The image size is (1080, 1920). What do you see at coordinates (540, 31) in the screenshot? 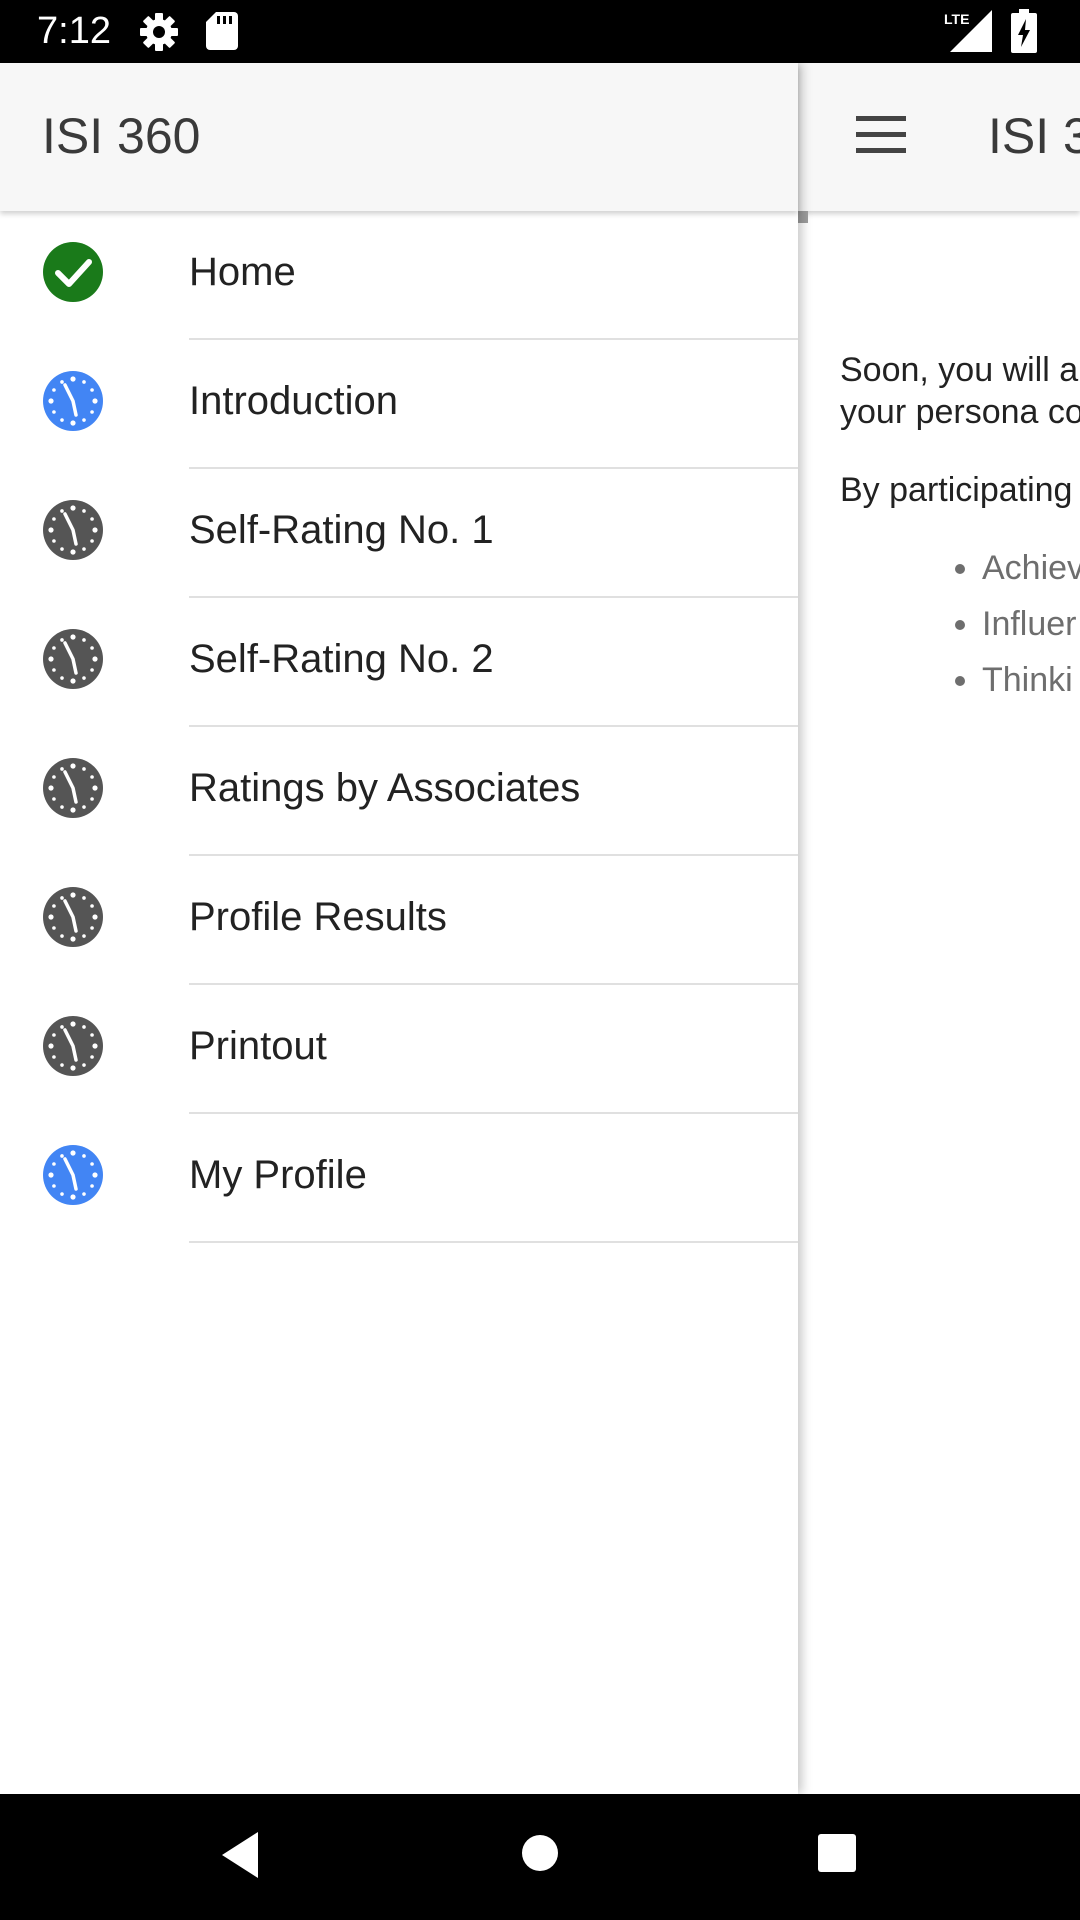
I see `status-bar: 7:12 LTE` at bounding box center [540, 31].